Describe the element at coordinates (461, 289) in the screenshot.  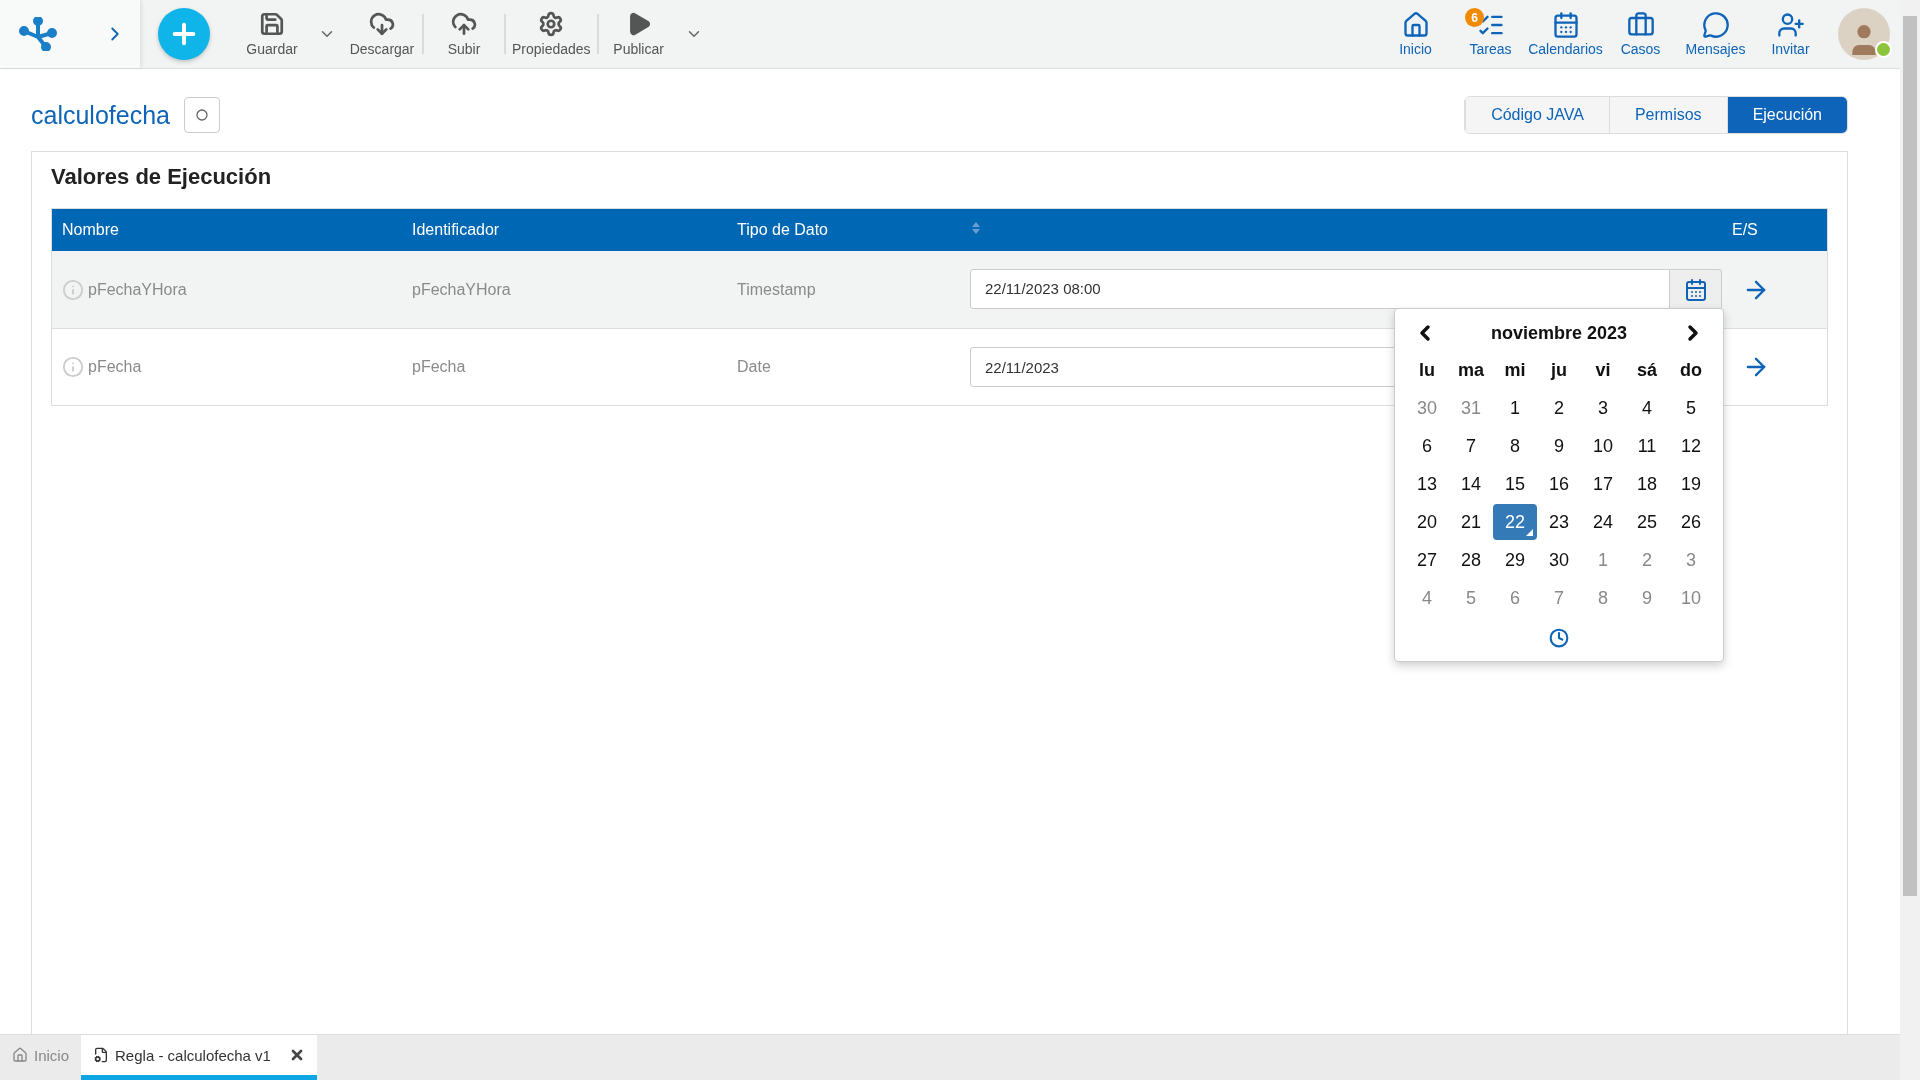
I see `table-cell-text: pFechaYHora` at that location.